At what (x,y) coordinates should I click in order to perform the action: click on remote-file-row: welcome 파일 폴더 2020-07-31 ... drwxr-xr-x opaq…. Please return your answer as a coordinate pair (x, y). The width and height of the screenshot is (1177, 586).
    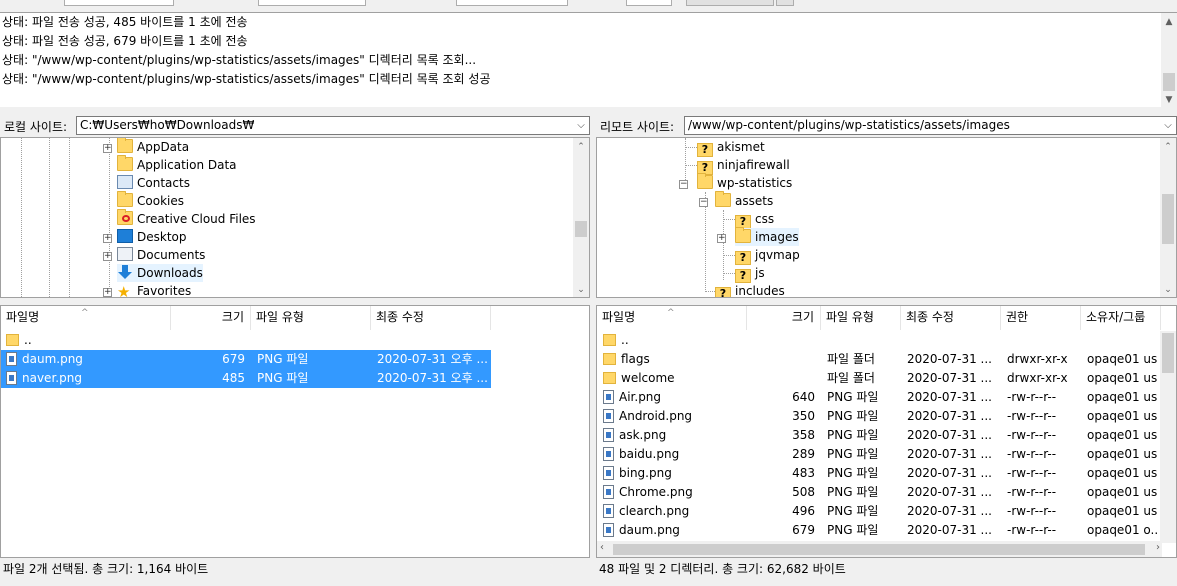
    Looking at the image, I should click on (879, 378).